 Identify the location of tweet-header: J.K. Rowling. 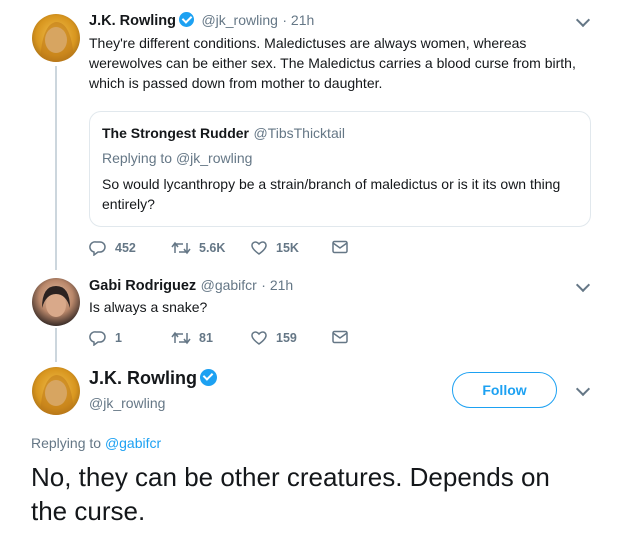
(153, 378).